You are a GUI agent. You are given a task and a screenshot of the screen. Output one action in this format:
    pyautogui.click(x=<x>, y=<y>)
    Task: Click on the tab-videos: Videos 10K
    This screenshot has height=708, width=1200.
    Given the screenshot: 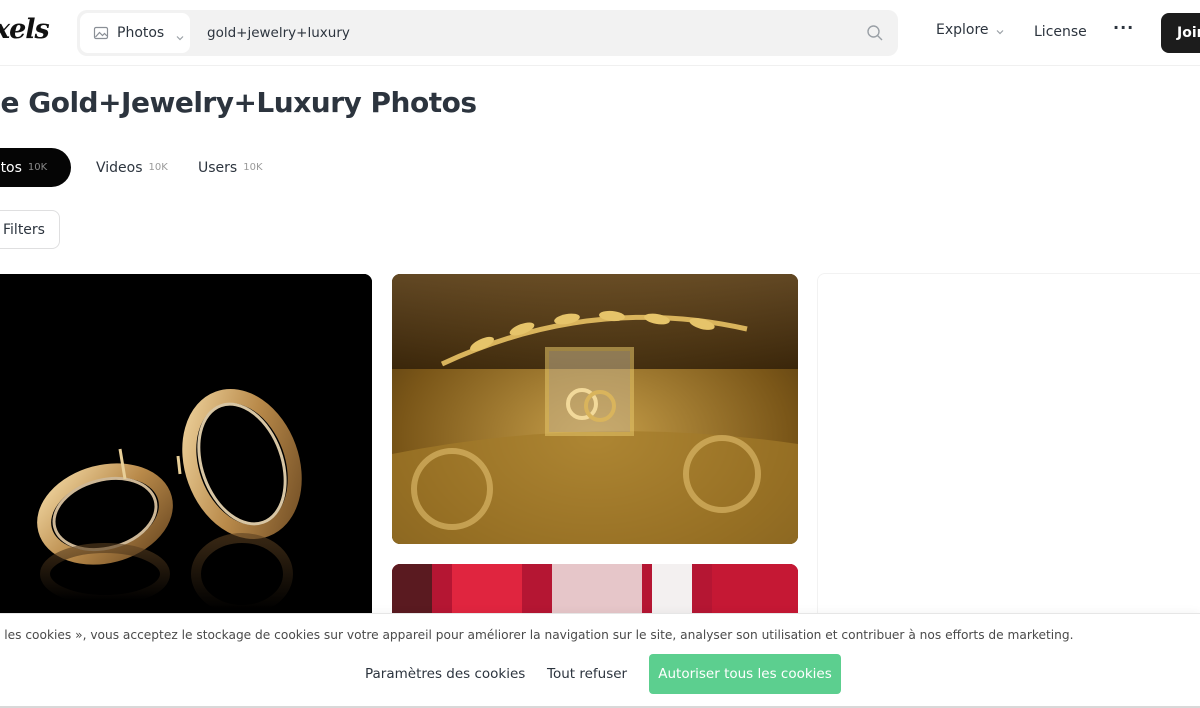 What is the action you would take?
    pyautogui.click(x=132, y=167)
    